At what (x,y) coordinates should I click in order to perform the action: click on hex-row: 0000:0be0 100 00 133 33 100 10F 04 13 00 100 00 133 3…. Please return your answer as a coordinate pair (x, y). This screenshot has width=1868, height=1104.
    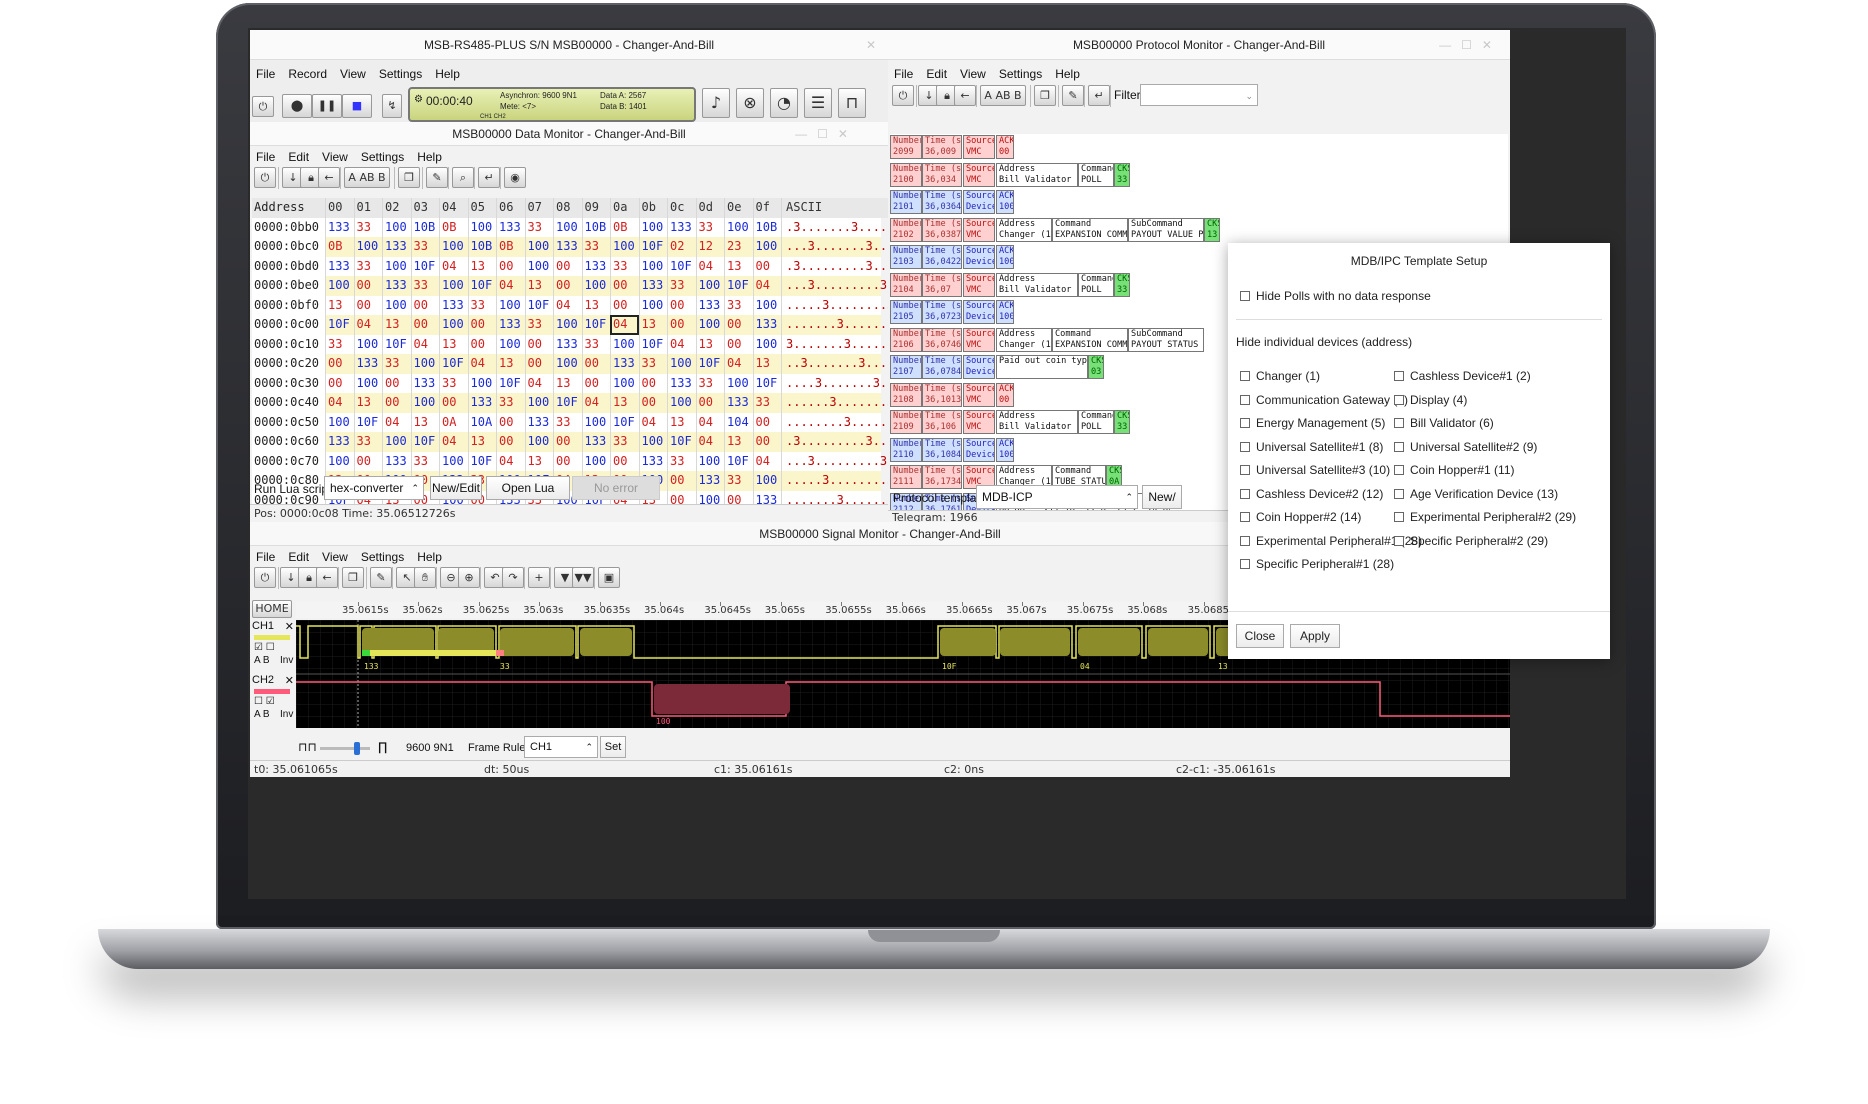
    Looking at the image, I should click on (570, 286).